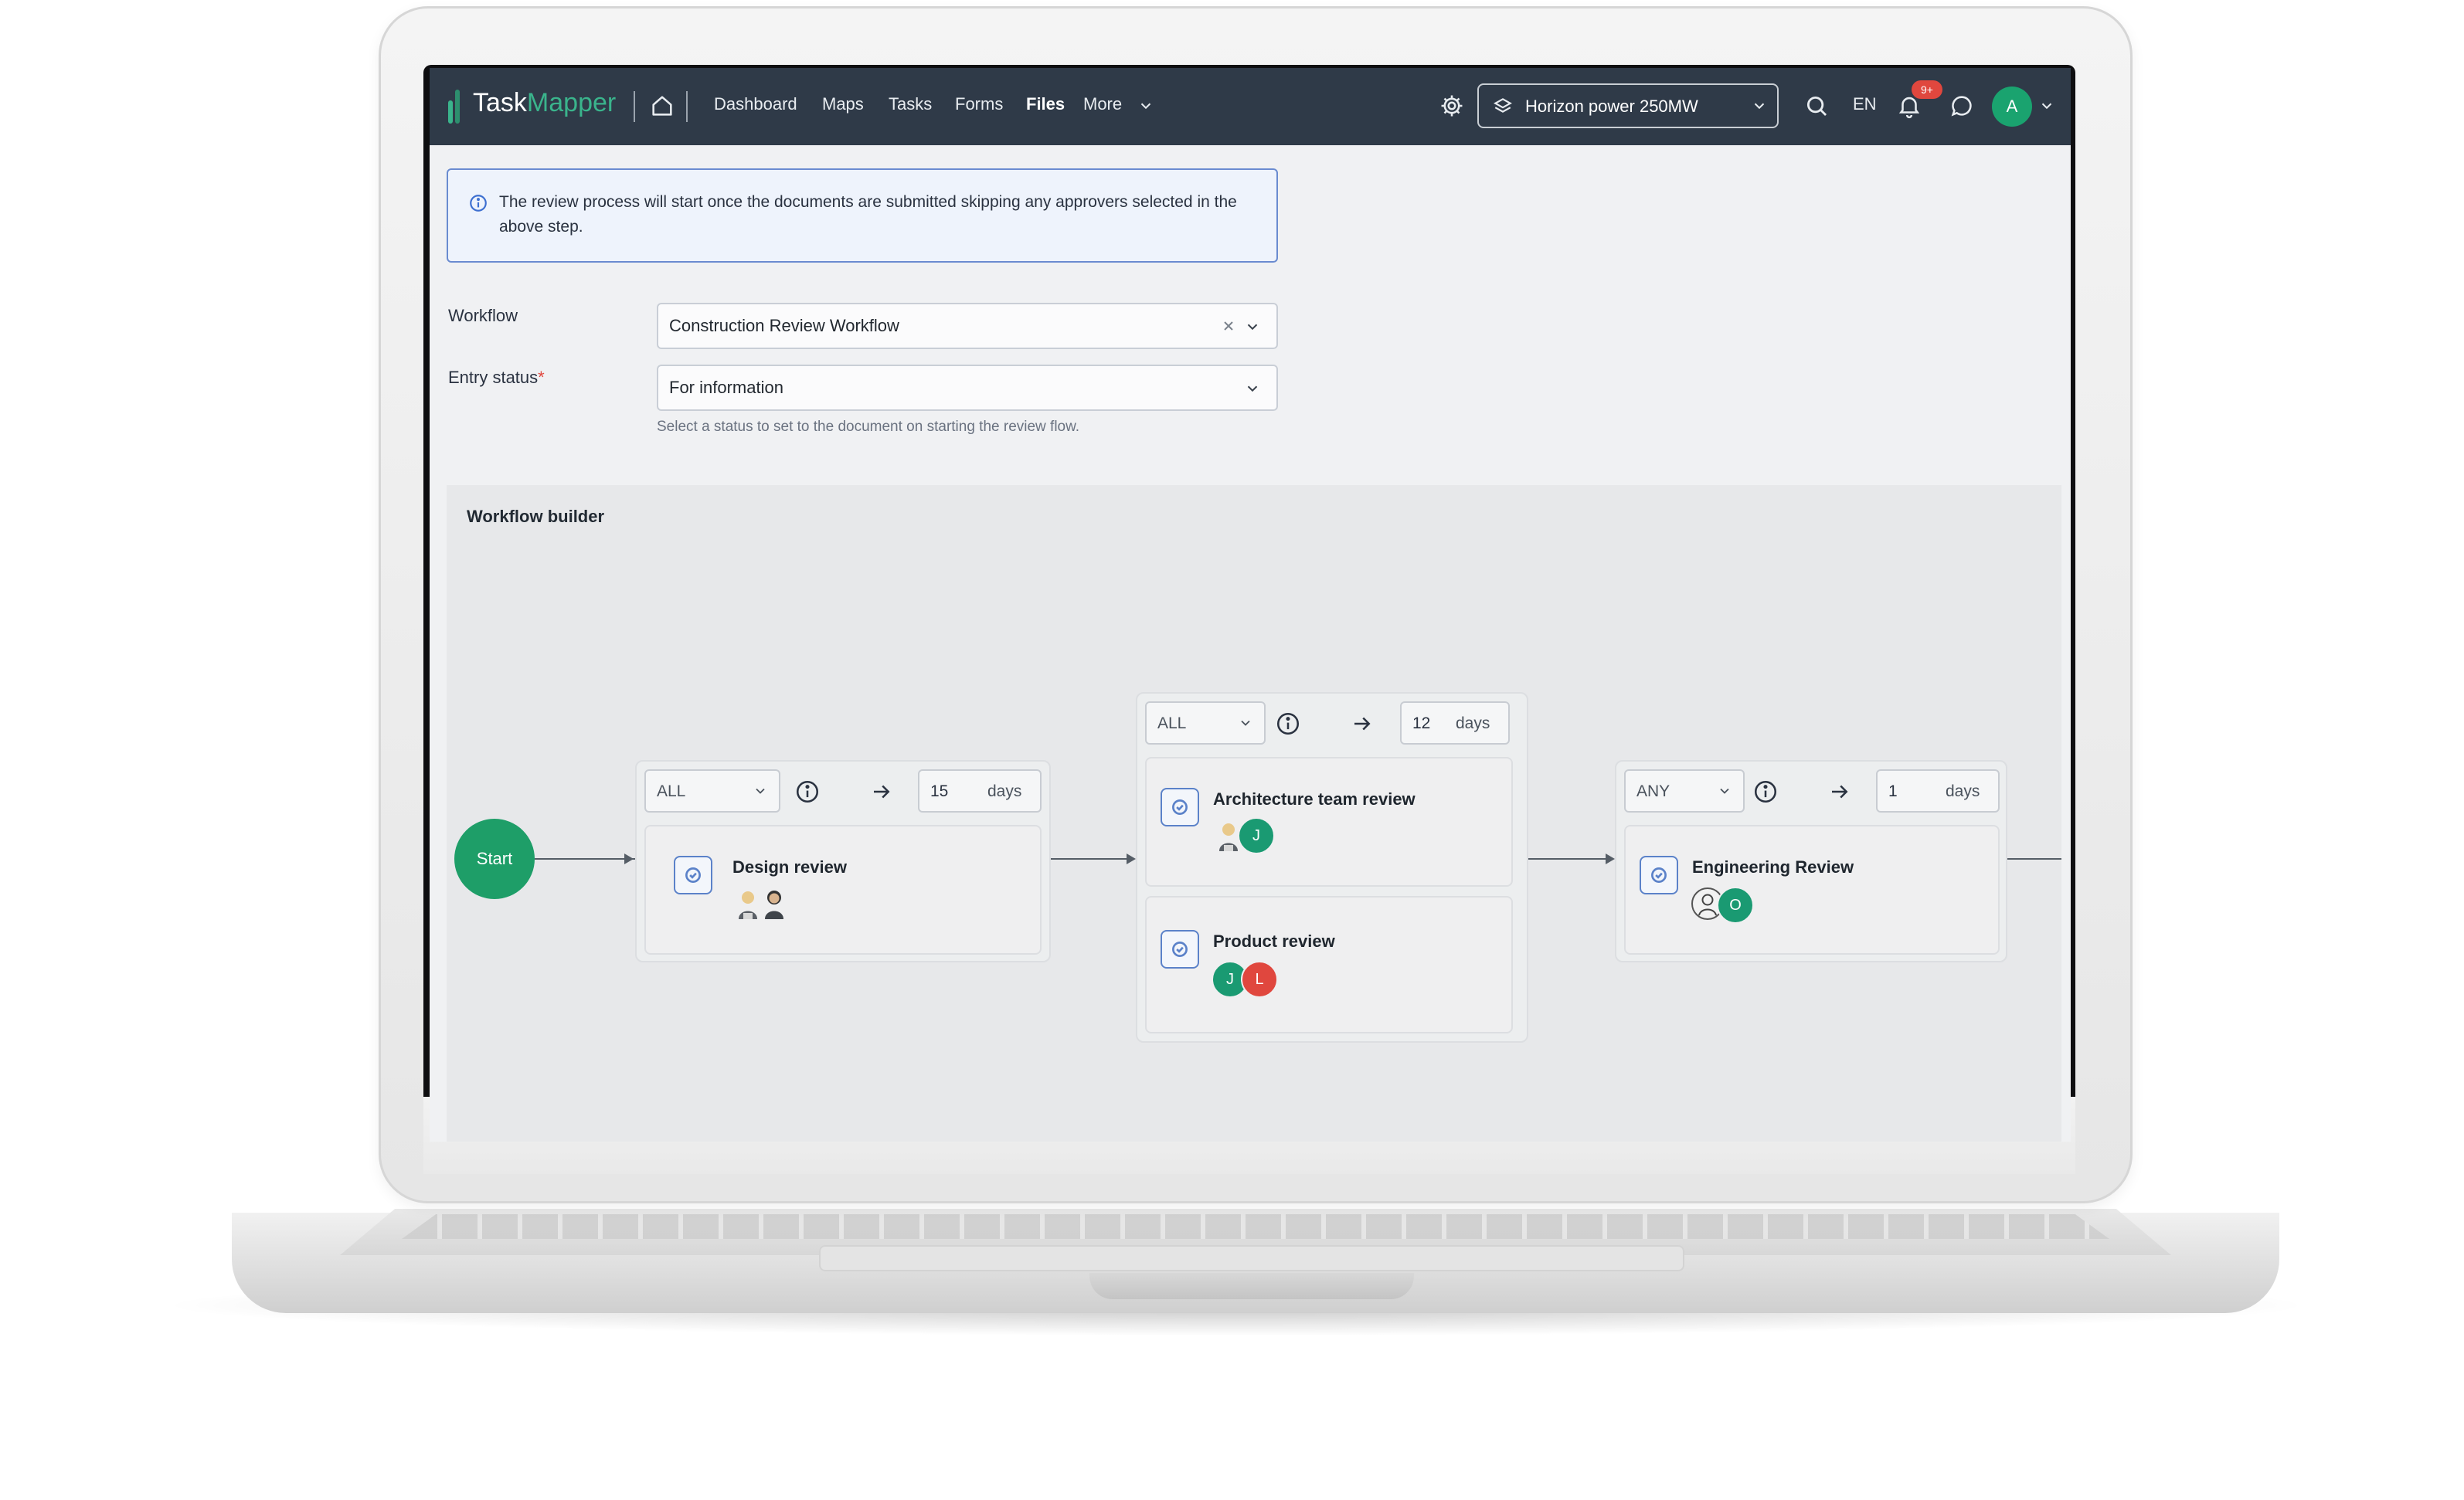 The height and width of the screenshot is (1500, 2464). What do you see at coordinates (910, 104) in the screenshot?
I see `nav-tasks: Tasks` at bounding box center [910, 104].